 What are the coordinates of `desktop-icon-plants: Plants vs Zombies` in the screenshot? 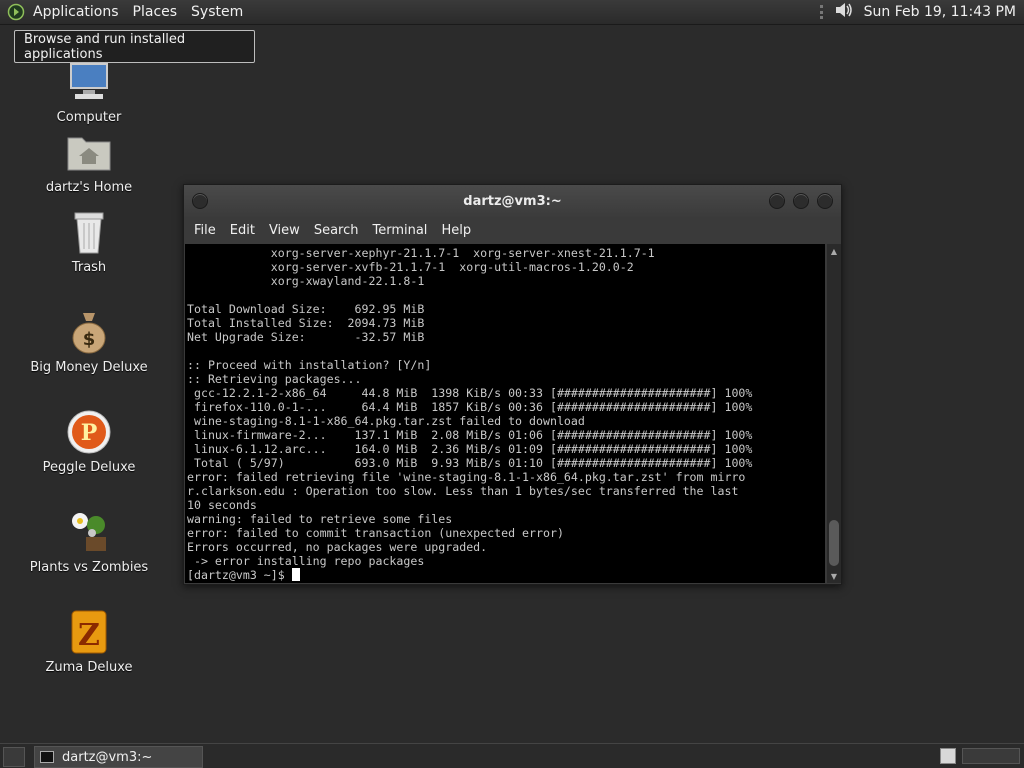 It's located at (89, 541).